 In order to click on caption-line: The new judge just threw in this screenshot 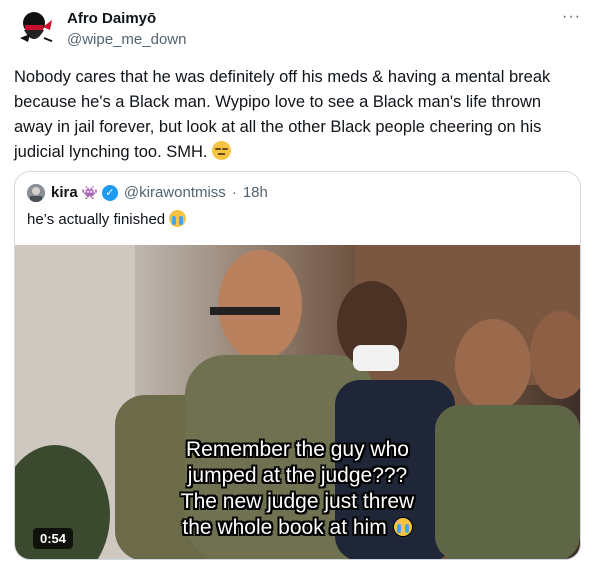, I will do `click(297, 501)`.